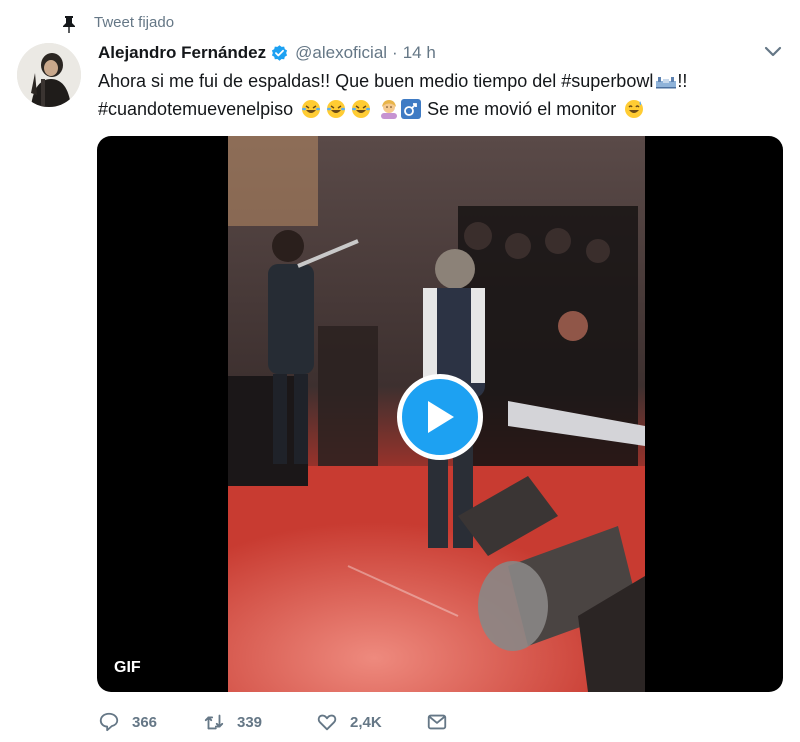 This screenshot has height=742, width=800. I want to click on retweet-count: 339, so click(250, 722).